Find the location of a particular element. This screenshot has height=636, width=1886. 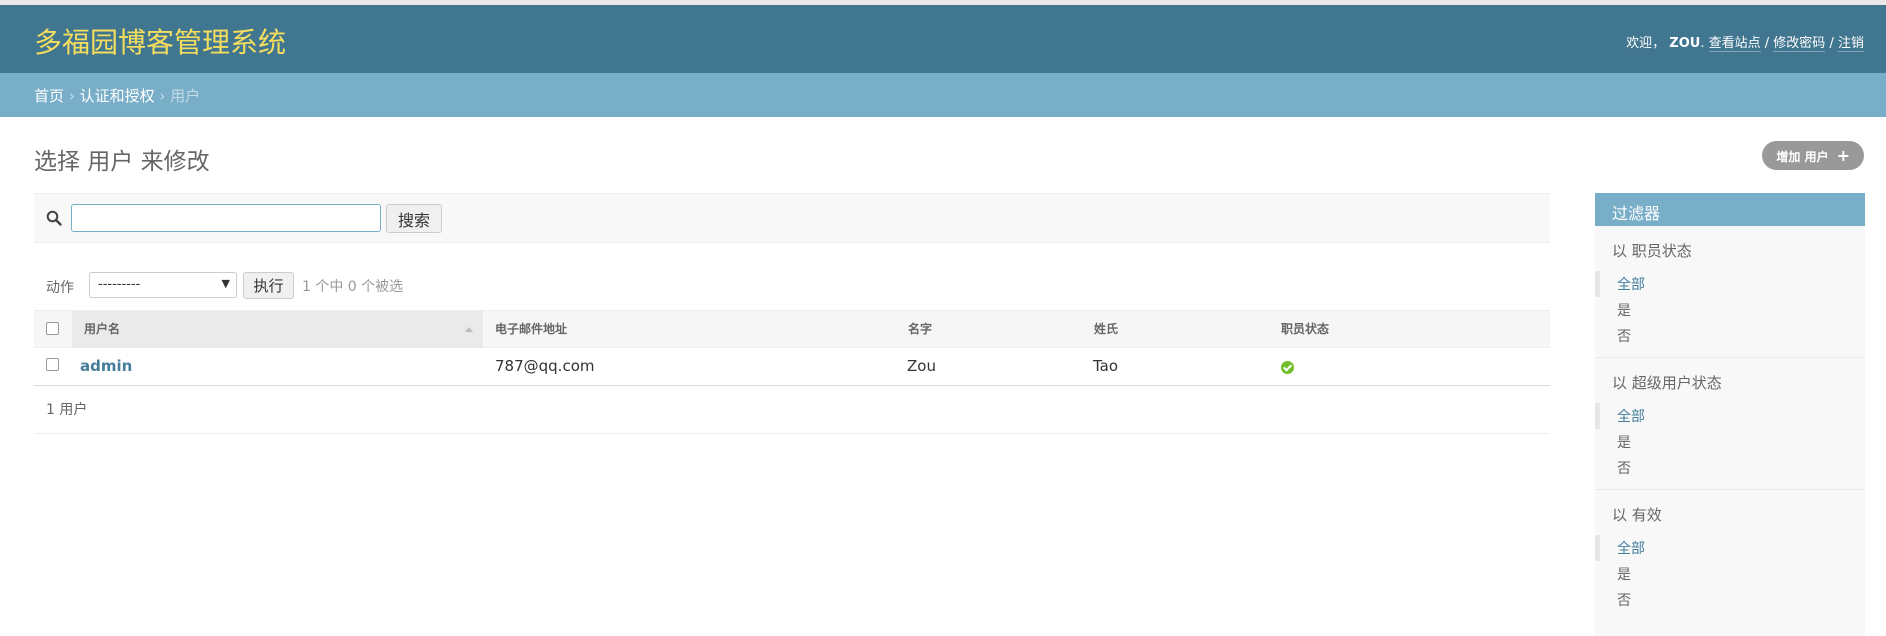

action-select: --------- ▼ is located at coordinates (163, 285).